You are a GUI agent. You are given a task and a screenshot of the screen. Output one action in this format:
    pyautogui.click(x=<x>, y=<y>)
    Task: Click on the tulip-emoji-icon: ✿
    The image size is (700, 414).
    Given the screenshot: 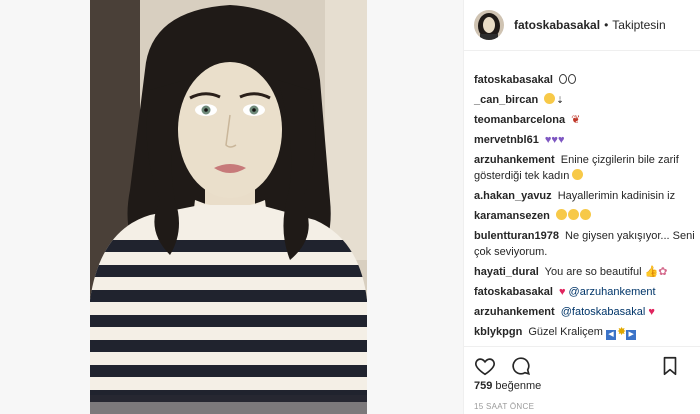 What is the action you would take?
    pyautogui.click(x=663, y=272)
    